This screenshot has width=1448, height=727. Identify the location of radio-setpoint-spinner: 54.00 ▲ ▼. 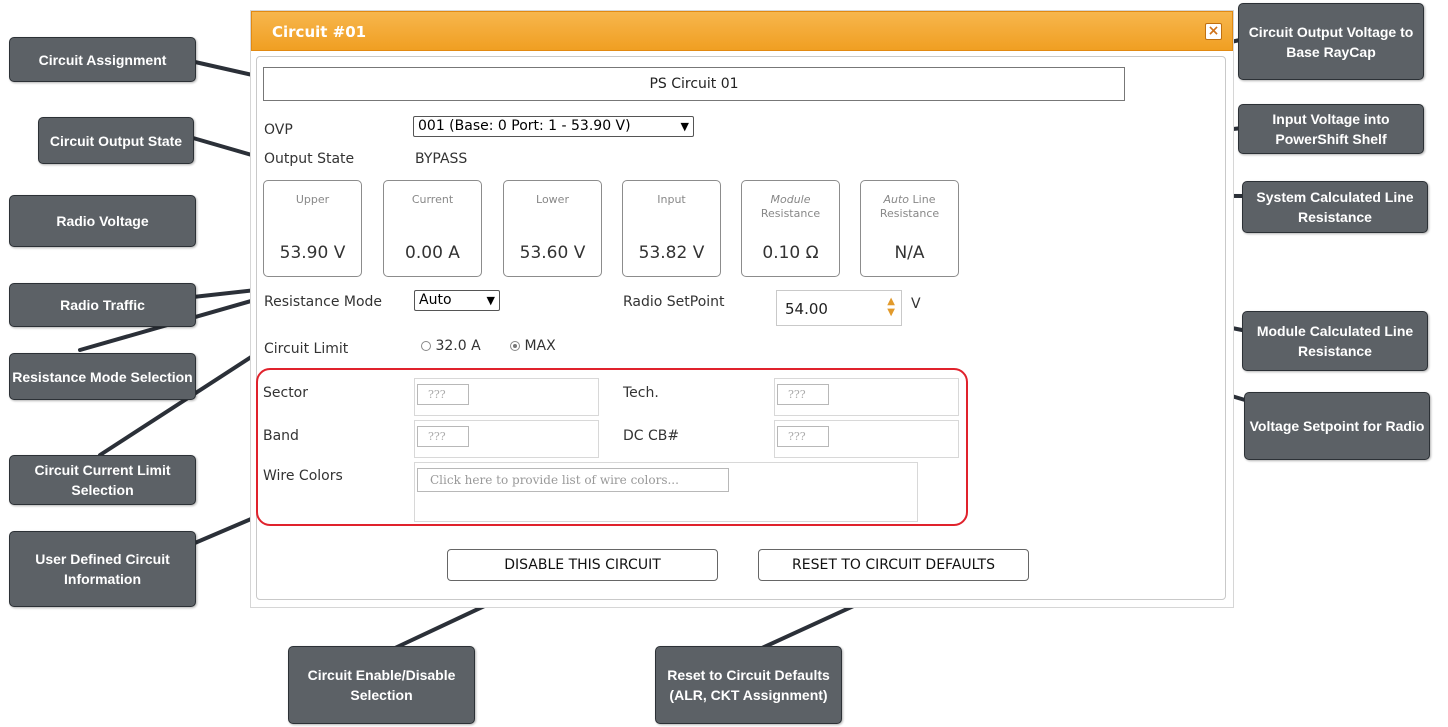
(839, 308).